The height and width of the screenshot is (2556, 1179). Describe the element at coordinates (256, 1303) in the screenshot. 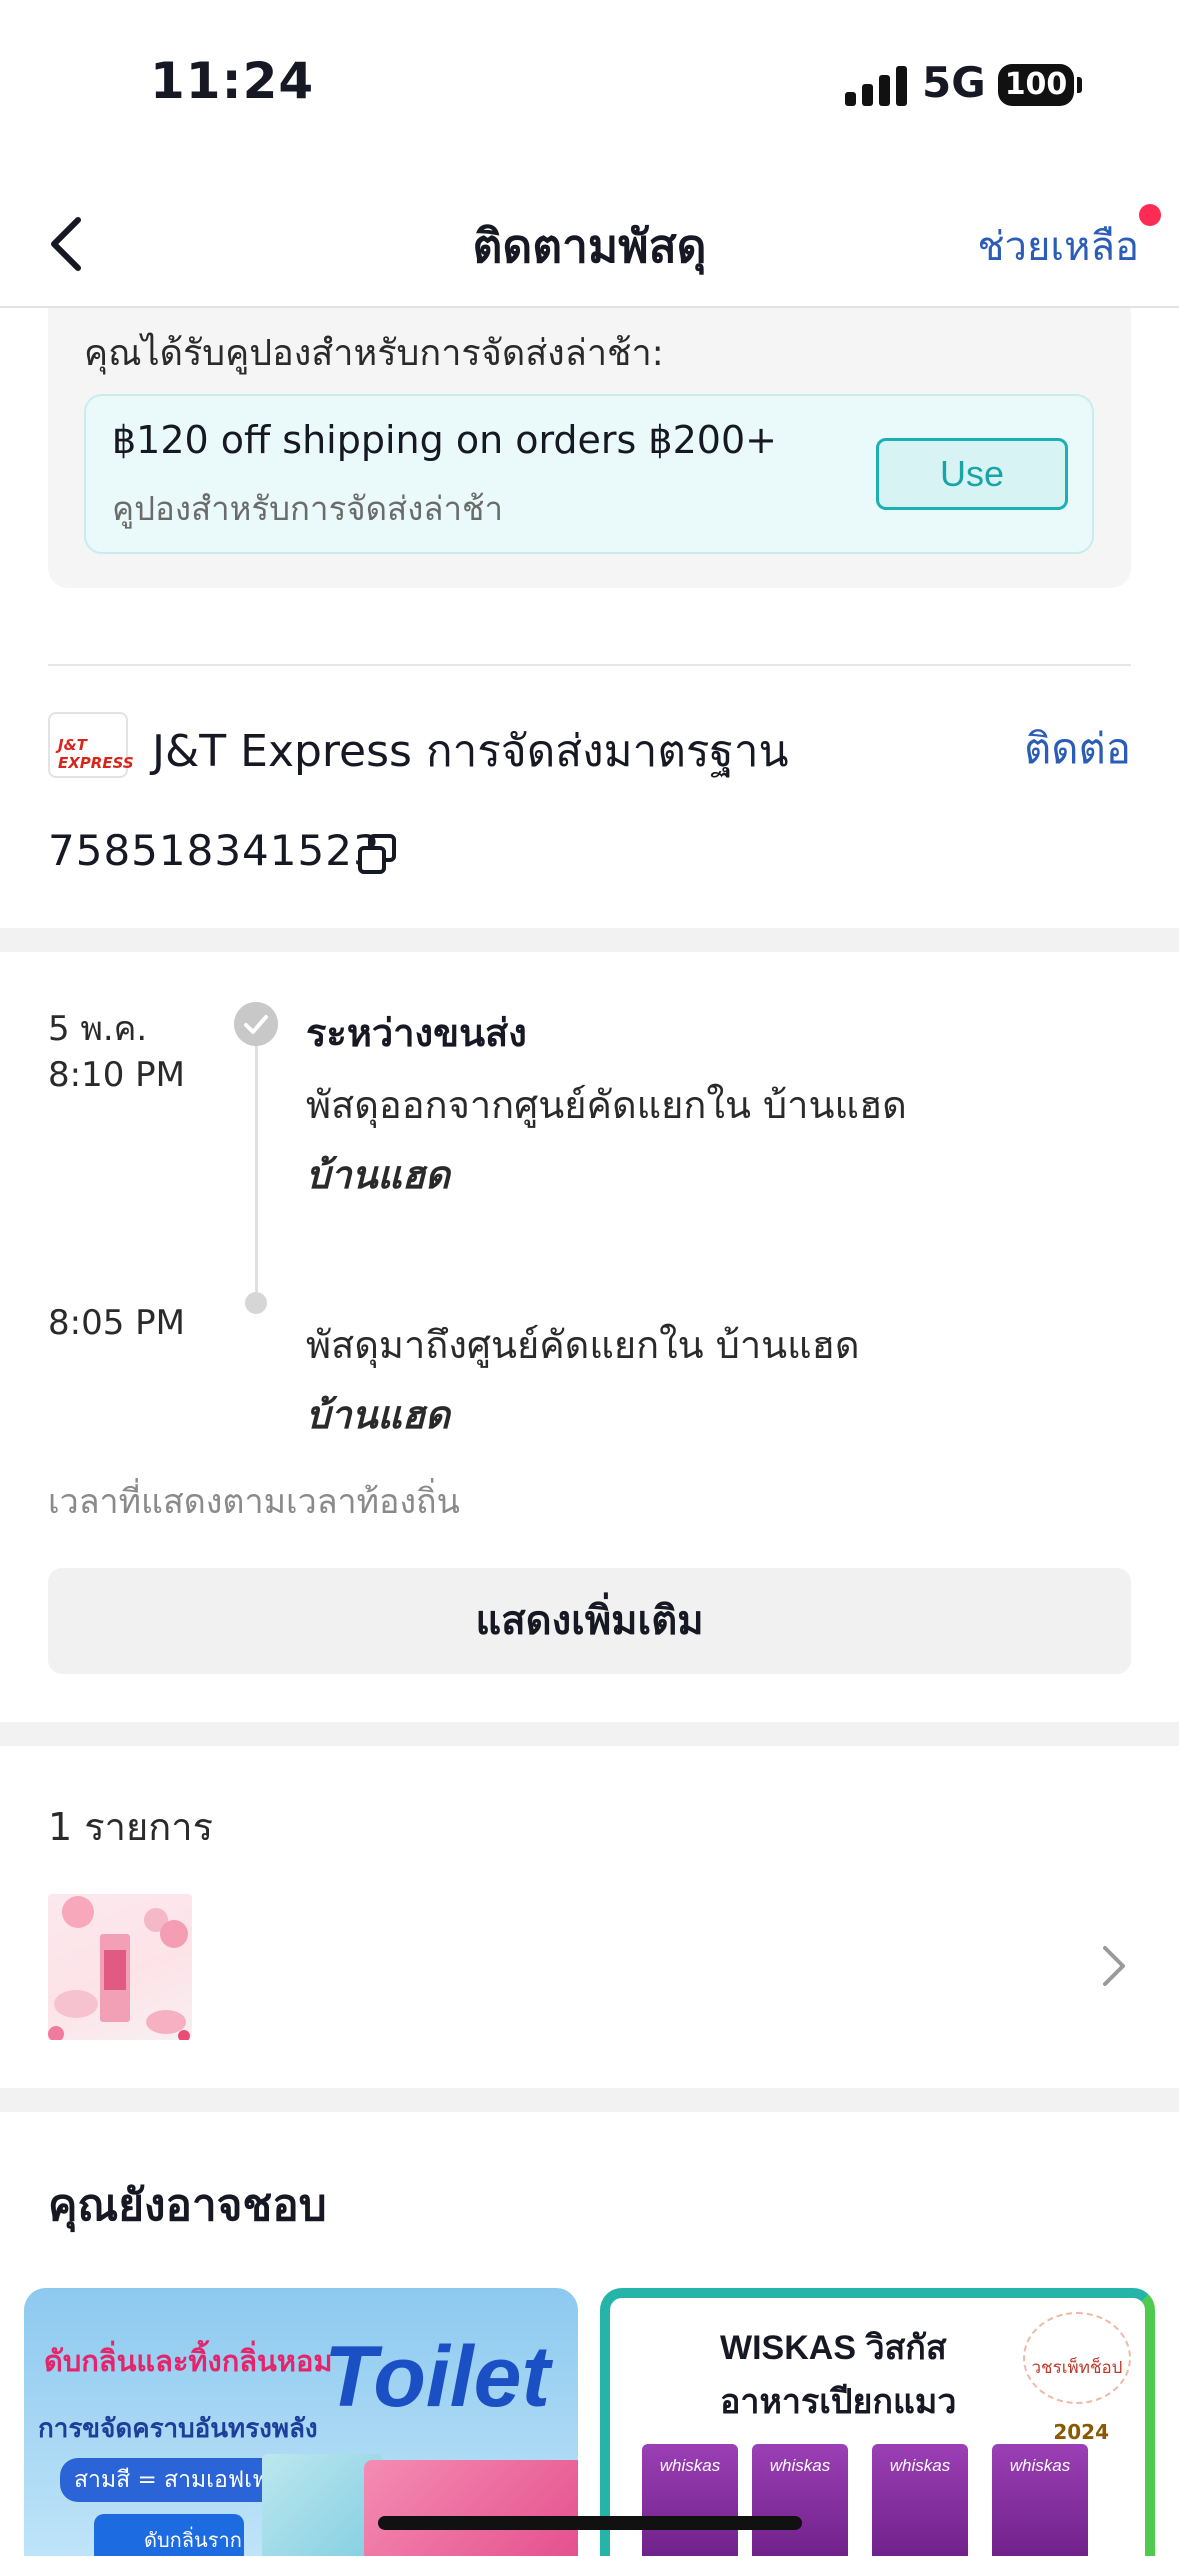

I see `timeline-dot` at that location.